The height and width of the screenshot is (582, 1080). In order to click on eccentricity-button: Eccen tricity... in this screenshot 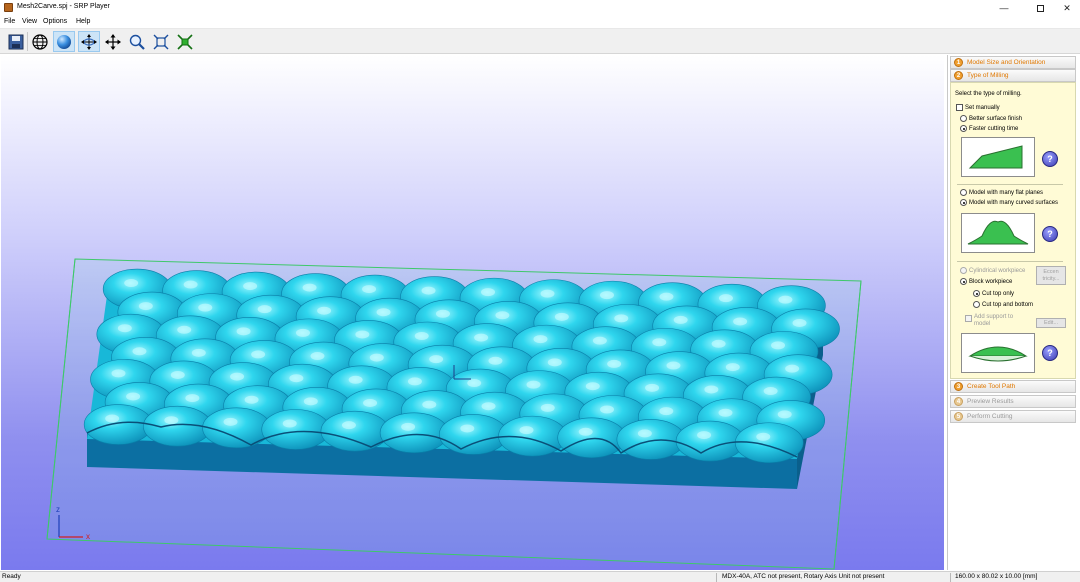, I will do `click(1051, 275)`.